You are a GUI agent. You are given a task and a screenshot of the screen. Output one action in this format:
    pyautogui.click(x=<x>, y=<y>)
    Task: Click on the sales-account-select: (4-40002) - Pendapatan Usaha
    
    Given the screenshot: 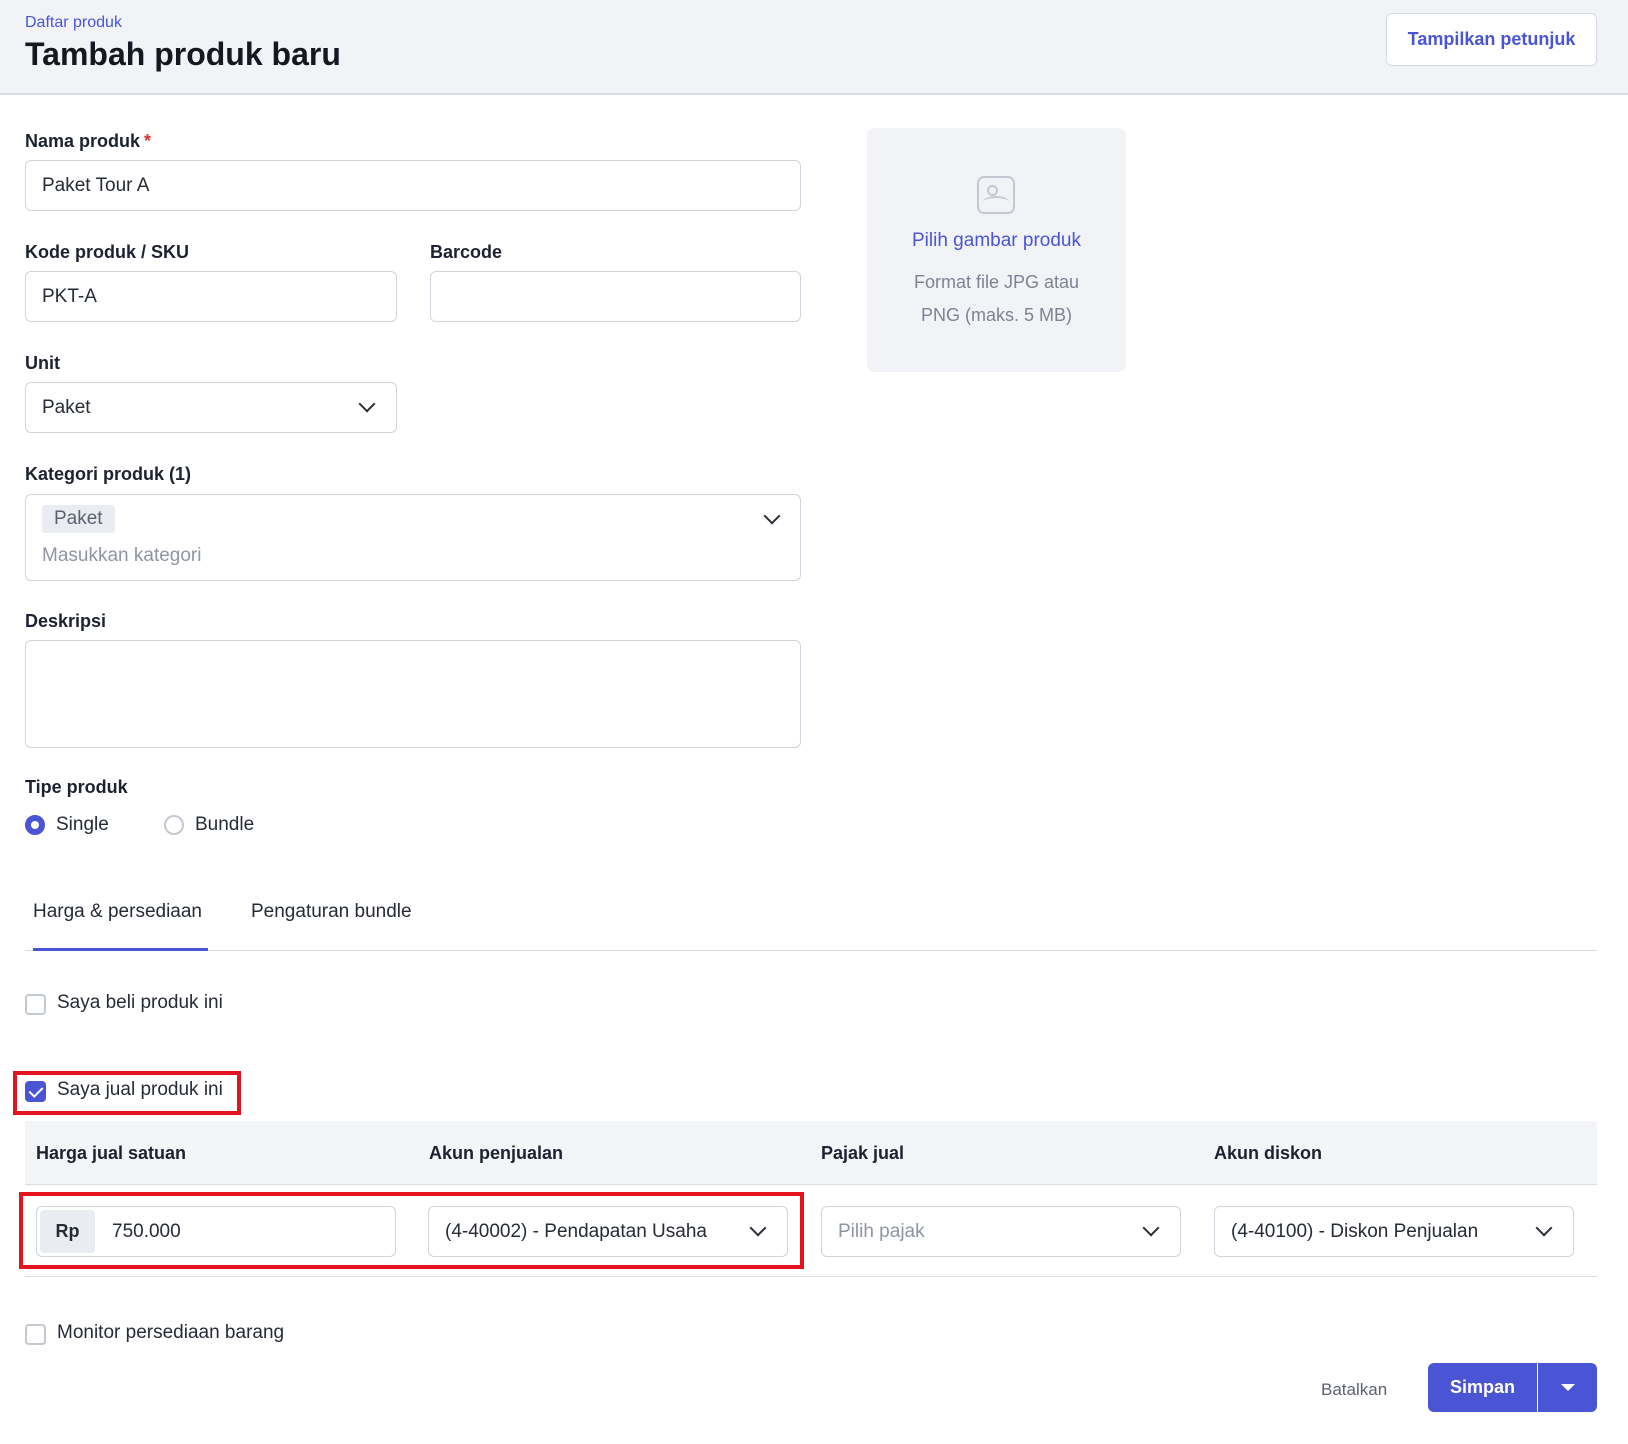 What is the action you would take?
    pyautogui.click(x=608, y=1231)
    